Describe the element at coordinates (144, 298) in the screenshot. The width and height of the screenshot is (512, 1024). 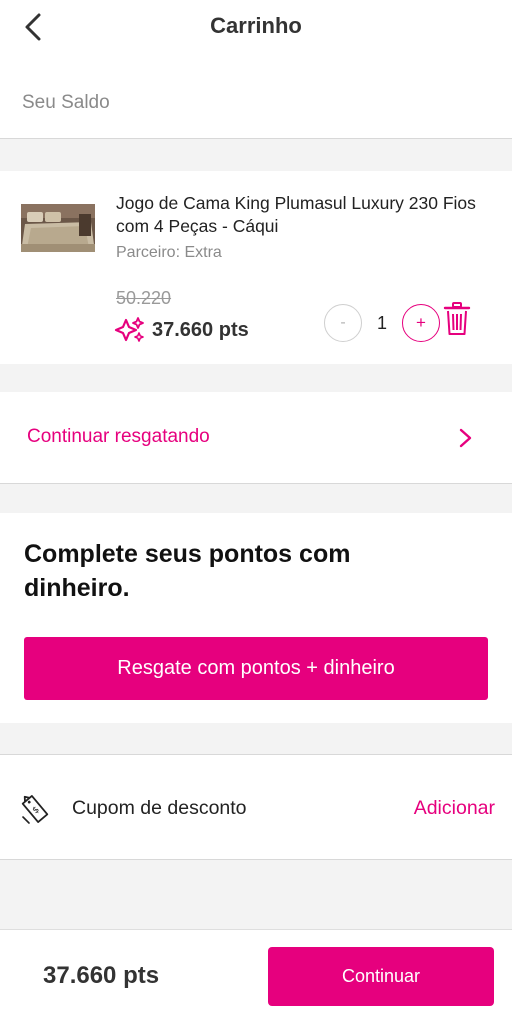
I see `old-price: 50.220` at that location.